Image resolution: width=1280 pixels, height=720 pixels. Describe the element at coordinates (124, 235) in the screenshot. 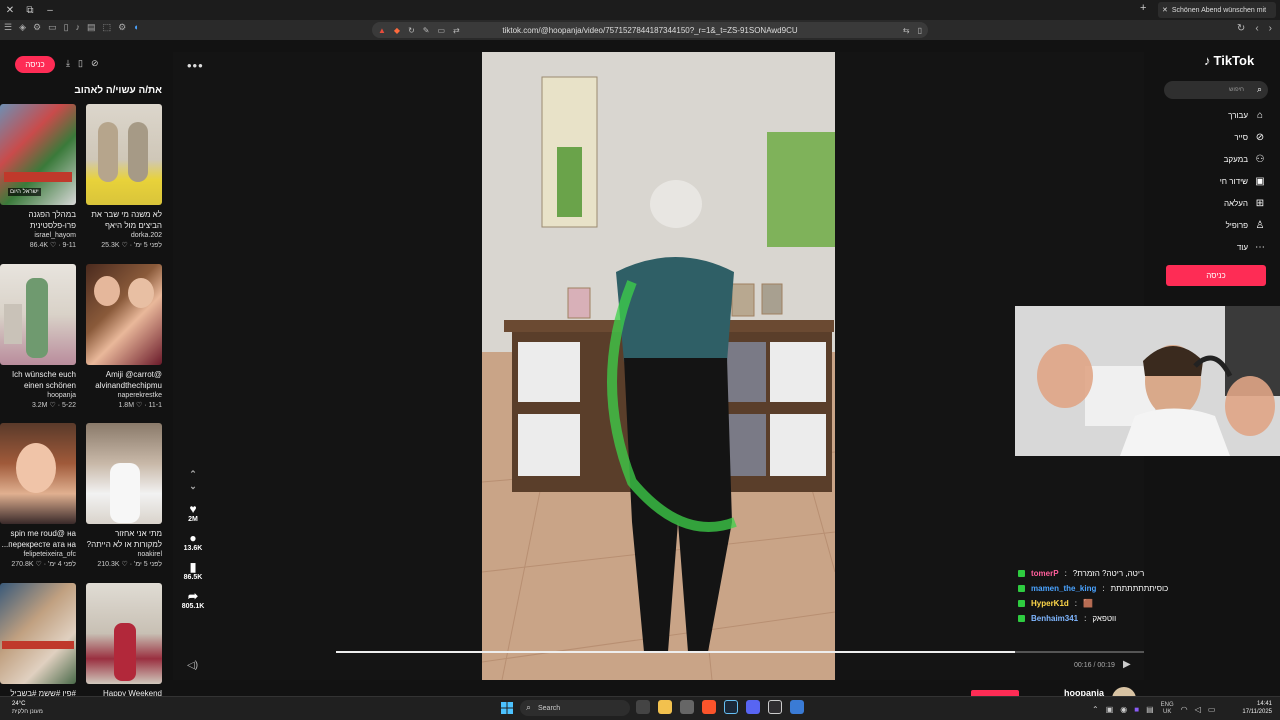

I see `card-author: dorka.202` at that location.